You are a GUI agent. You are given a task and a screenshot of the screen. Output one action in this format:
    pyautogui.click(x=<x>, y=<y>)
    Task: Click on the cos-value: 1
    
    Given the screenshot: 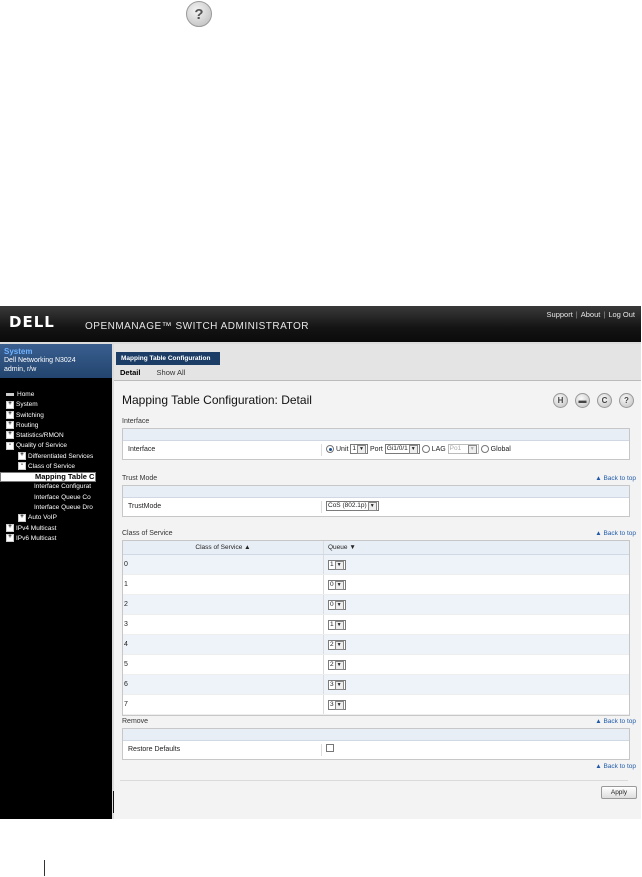 What is the action you would take?
    pyautogui.click(x=223, y=584)
    